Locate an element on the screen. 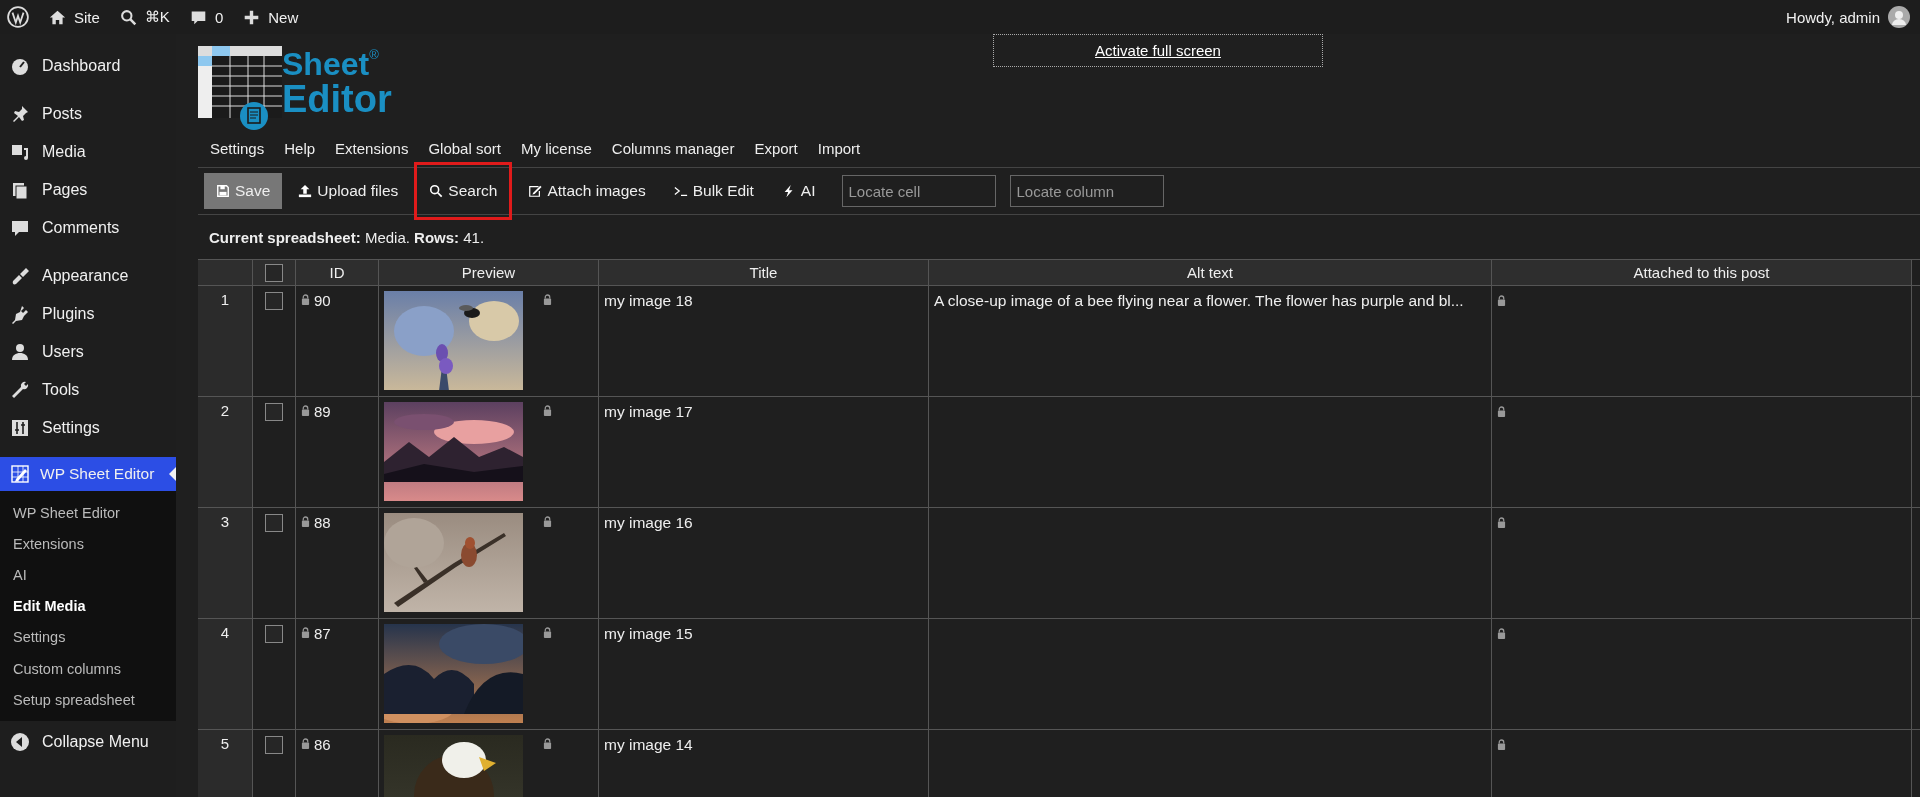 Image resolution: width=1920 pixels, height=797 pixels. sliders-icon is located at coordinates (20, 428).